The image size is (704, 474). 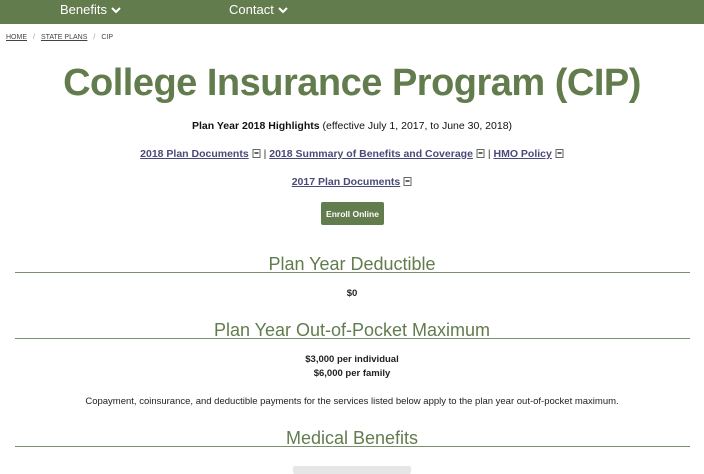 What do you see at coordinates (346, 182) in the screenshot?
I see `link-label: 2017 Plan Documents` at bounding box center [346, 182].